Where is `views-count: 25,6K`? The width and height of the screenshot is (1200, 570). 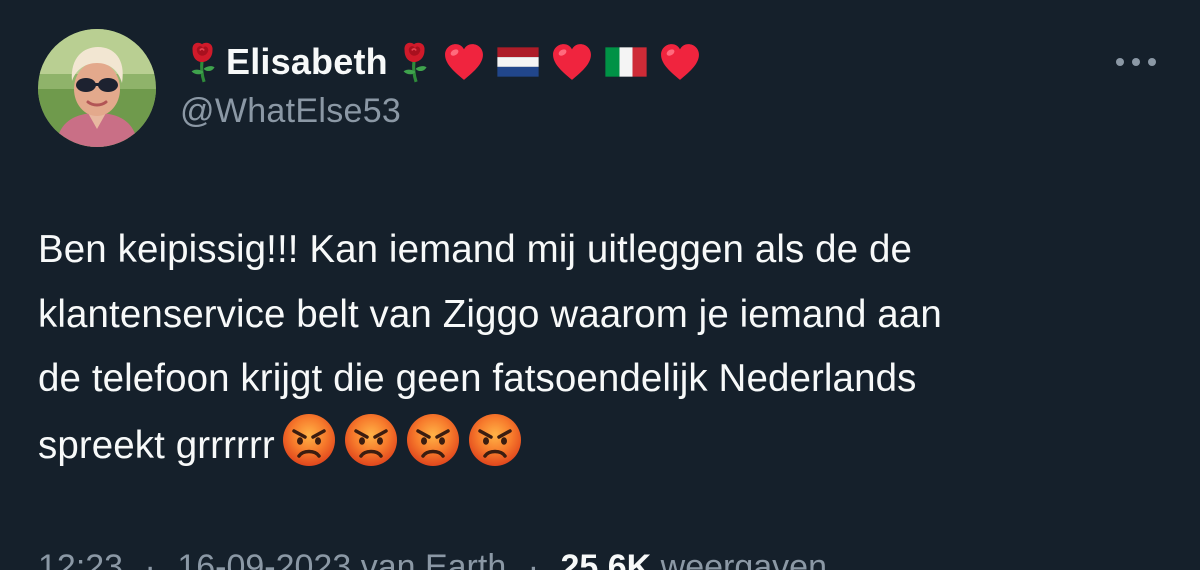
views-count: 25,6K is located at coordinates (605, 559).